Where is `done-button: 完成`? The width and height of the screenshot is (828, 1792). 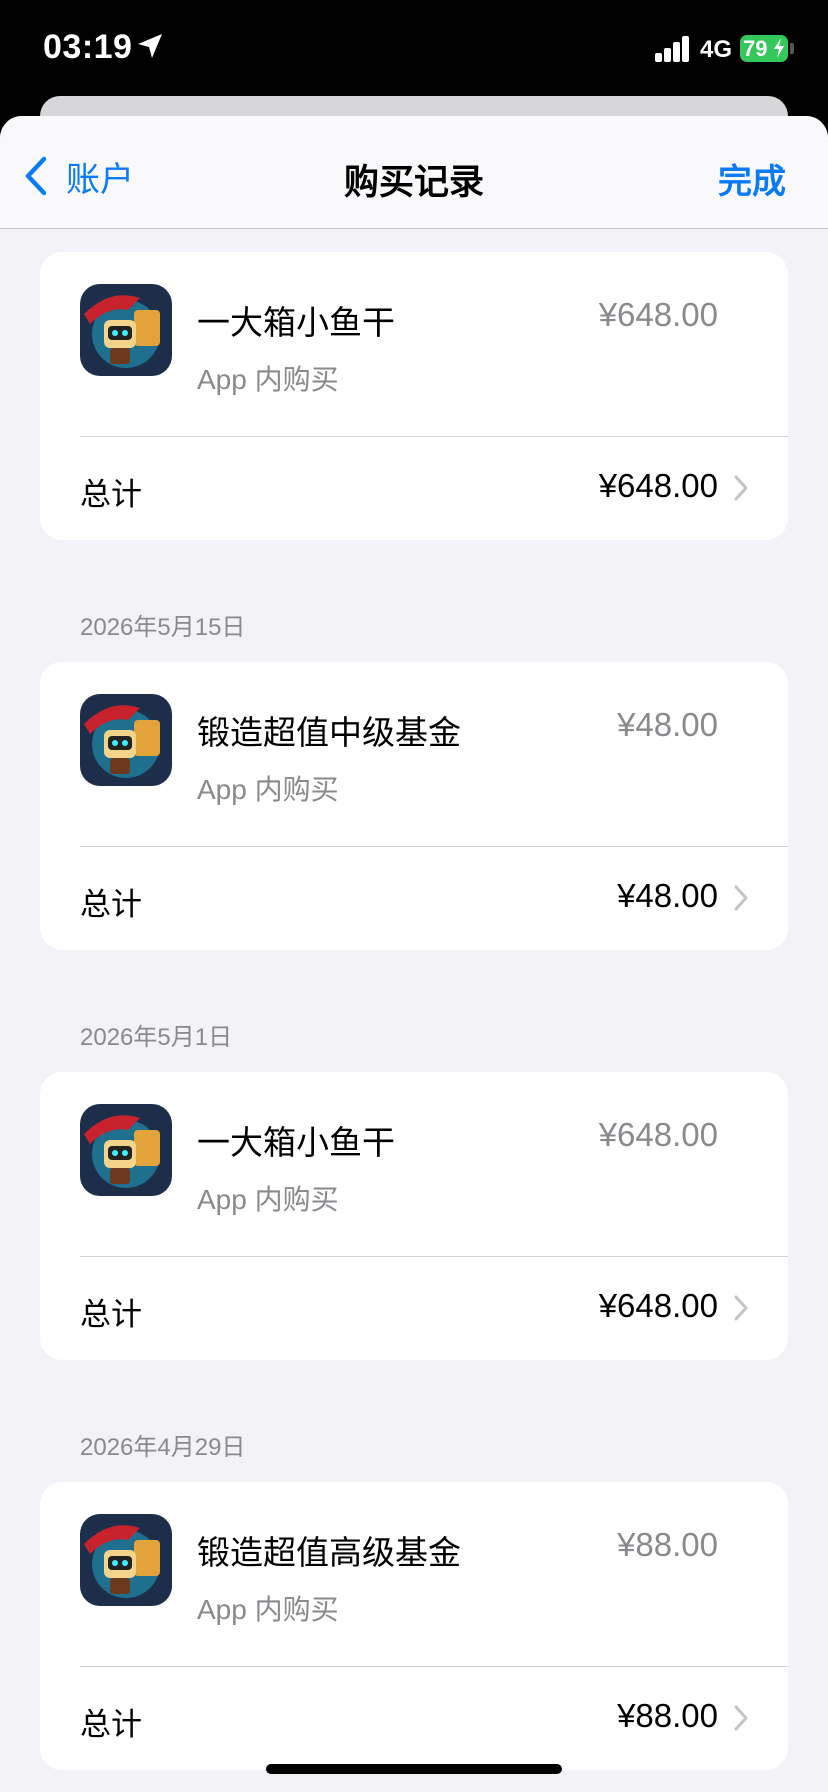 done-button: 完成 is located at coordinates (752, 178).